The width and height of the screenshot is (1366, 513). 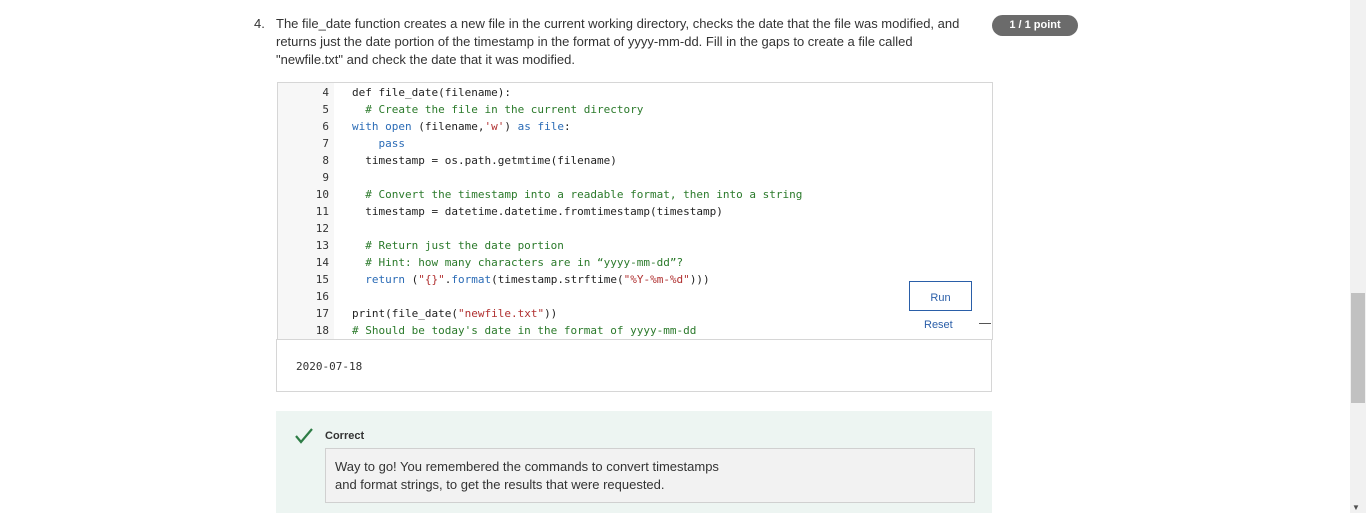 What do you see at coordinates (322, 262) in the screenshot?
I see `line-number: 14` at bounding box center [322, 262].